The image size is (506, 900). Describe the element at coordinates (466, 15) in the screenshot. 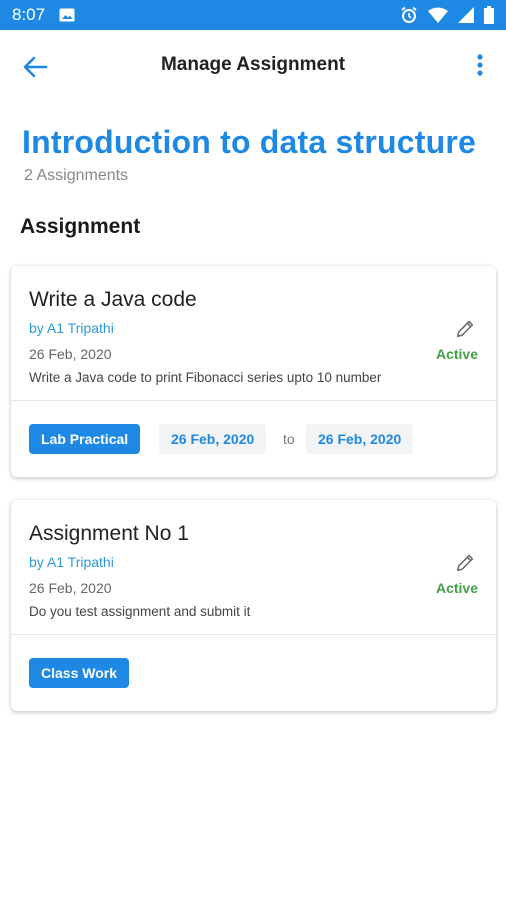

I see `signal-icon` at that location.